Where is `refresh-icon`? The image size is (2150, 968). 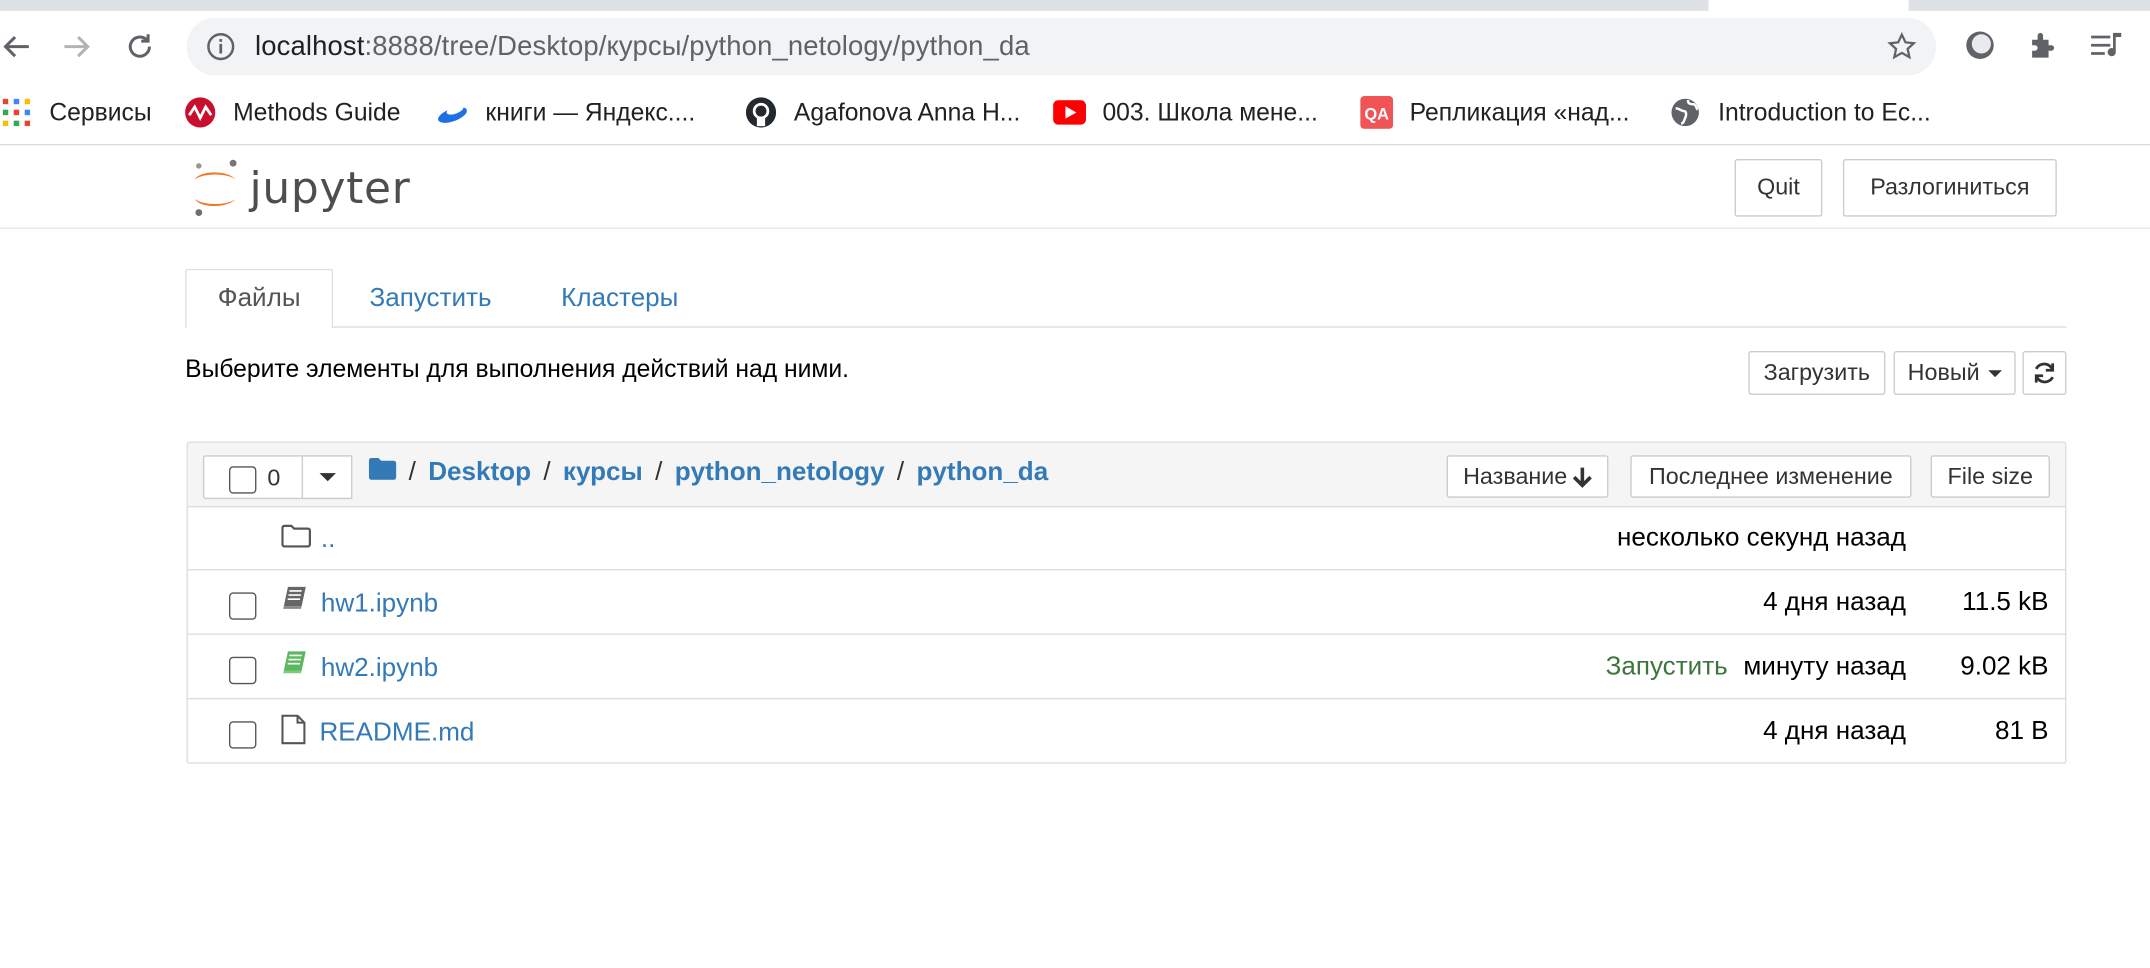
refresh-icon is located at coordinates (2044, 373).